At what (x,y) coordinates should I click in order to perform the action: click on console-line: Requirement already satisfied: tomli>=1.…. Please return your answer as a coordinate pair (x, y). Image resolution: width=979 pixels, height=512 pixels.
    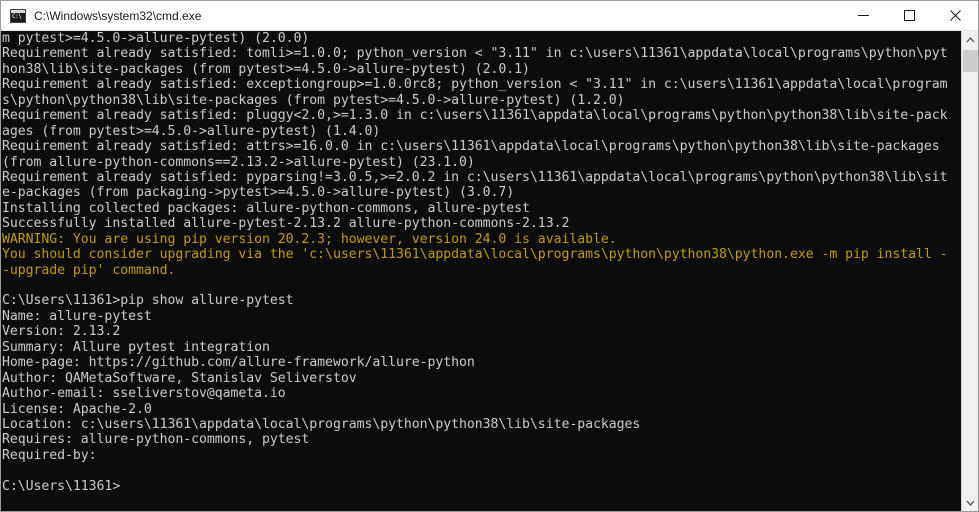
    Looking at the image, I should click on (475, 54).